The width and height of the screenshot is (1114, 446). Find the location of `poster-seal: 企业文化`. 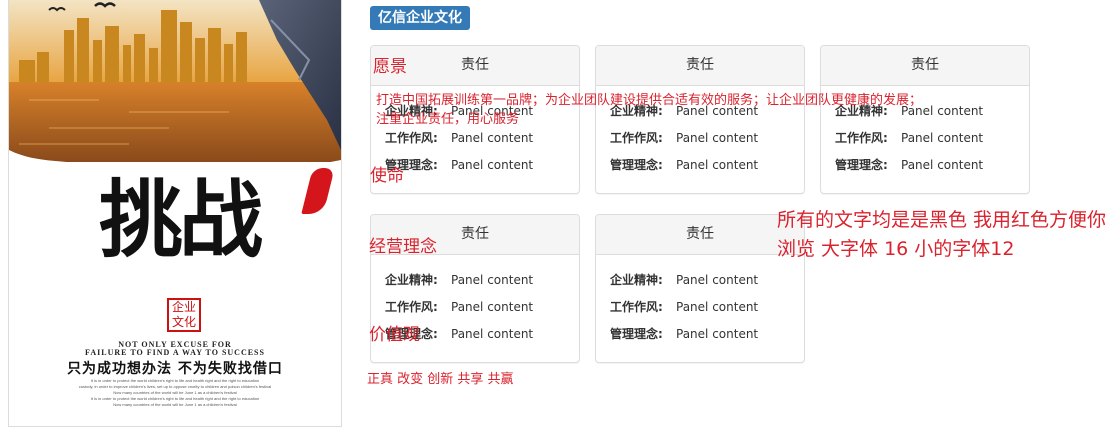

poster-seal: 企业文化 is located at coordinates (184, 315).